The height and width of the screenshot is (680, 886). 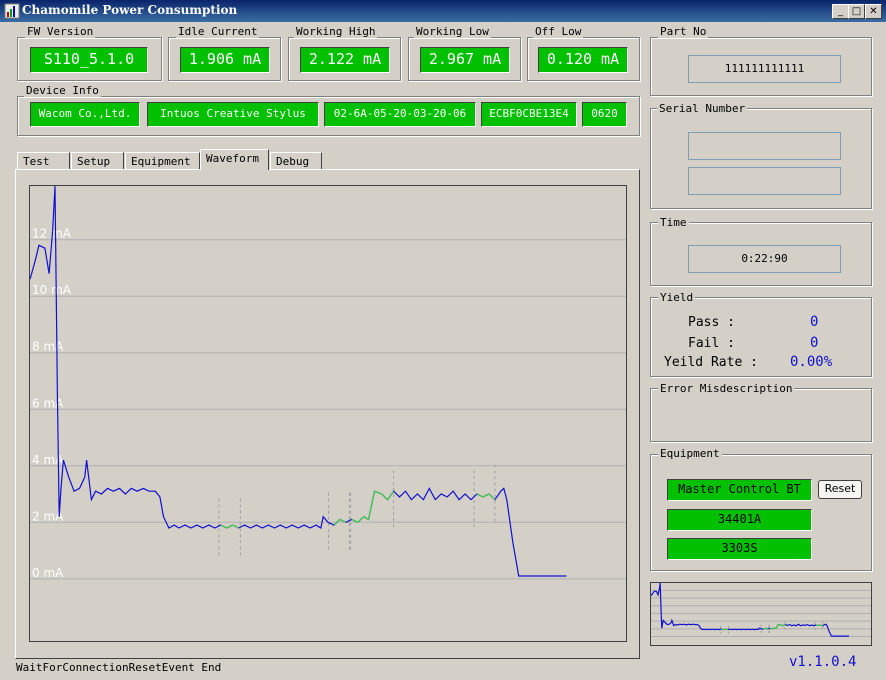 What do you see at coordinates (43, 161) in the screenshot?
I see `tab-test: Test` at bounding box center [43, 161].